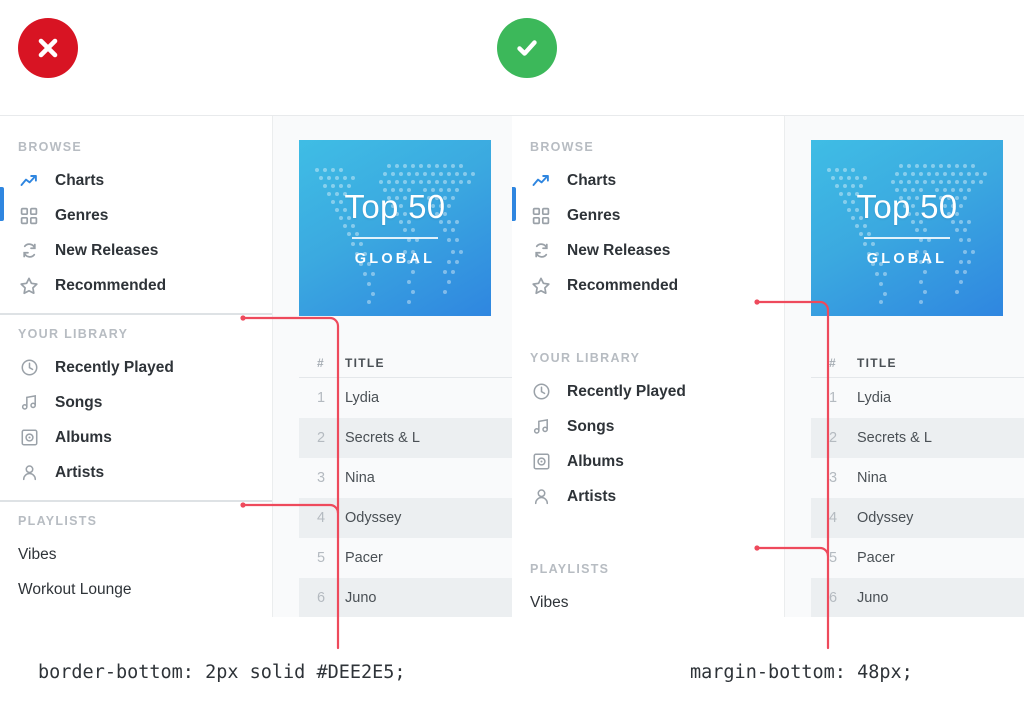 The height and width of the screenshot is (724, 1024). What do you see at coordinates (321, 438) in the screenshot?
I see `track-number: 2` at bounding box center [321, 438].